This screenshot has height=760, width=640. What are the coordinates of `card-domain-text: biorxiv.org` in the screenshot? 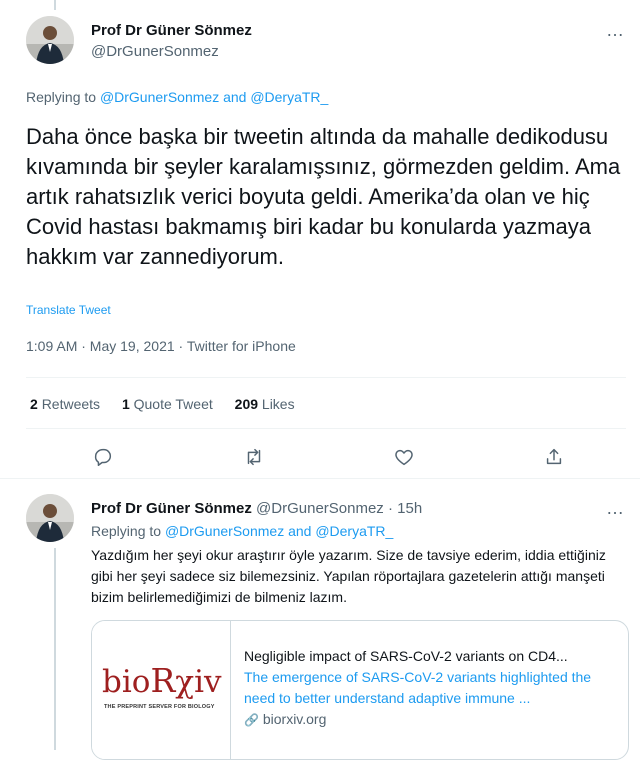 It's located at (294, 719).